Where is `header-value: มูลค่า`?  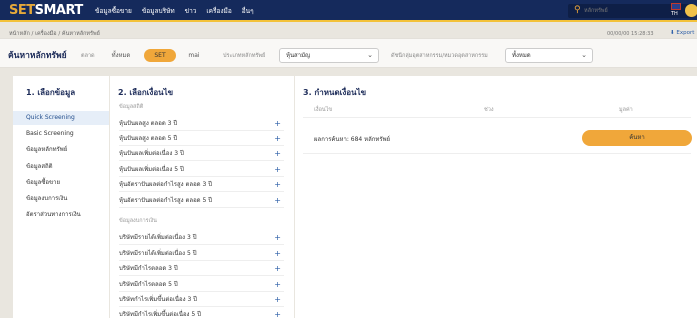
header-value: มูลค่า is located at coordinates (626, 110).